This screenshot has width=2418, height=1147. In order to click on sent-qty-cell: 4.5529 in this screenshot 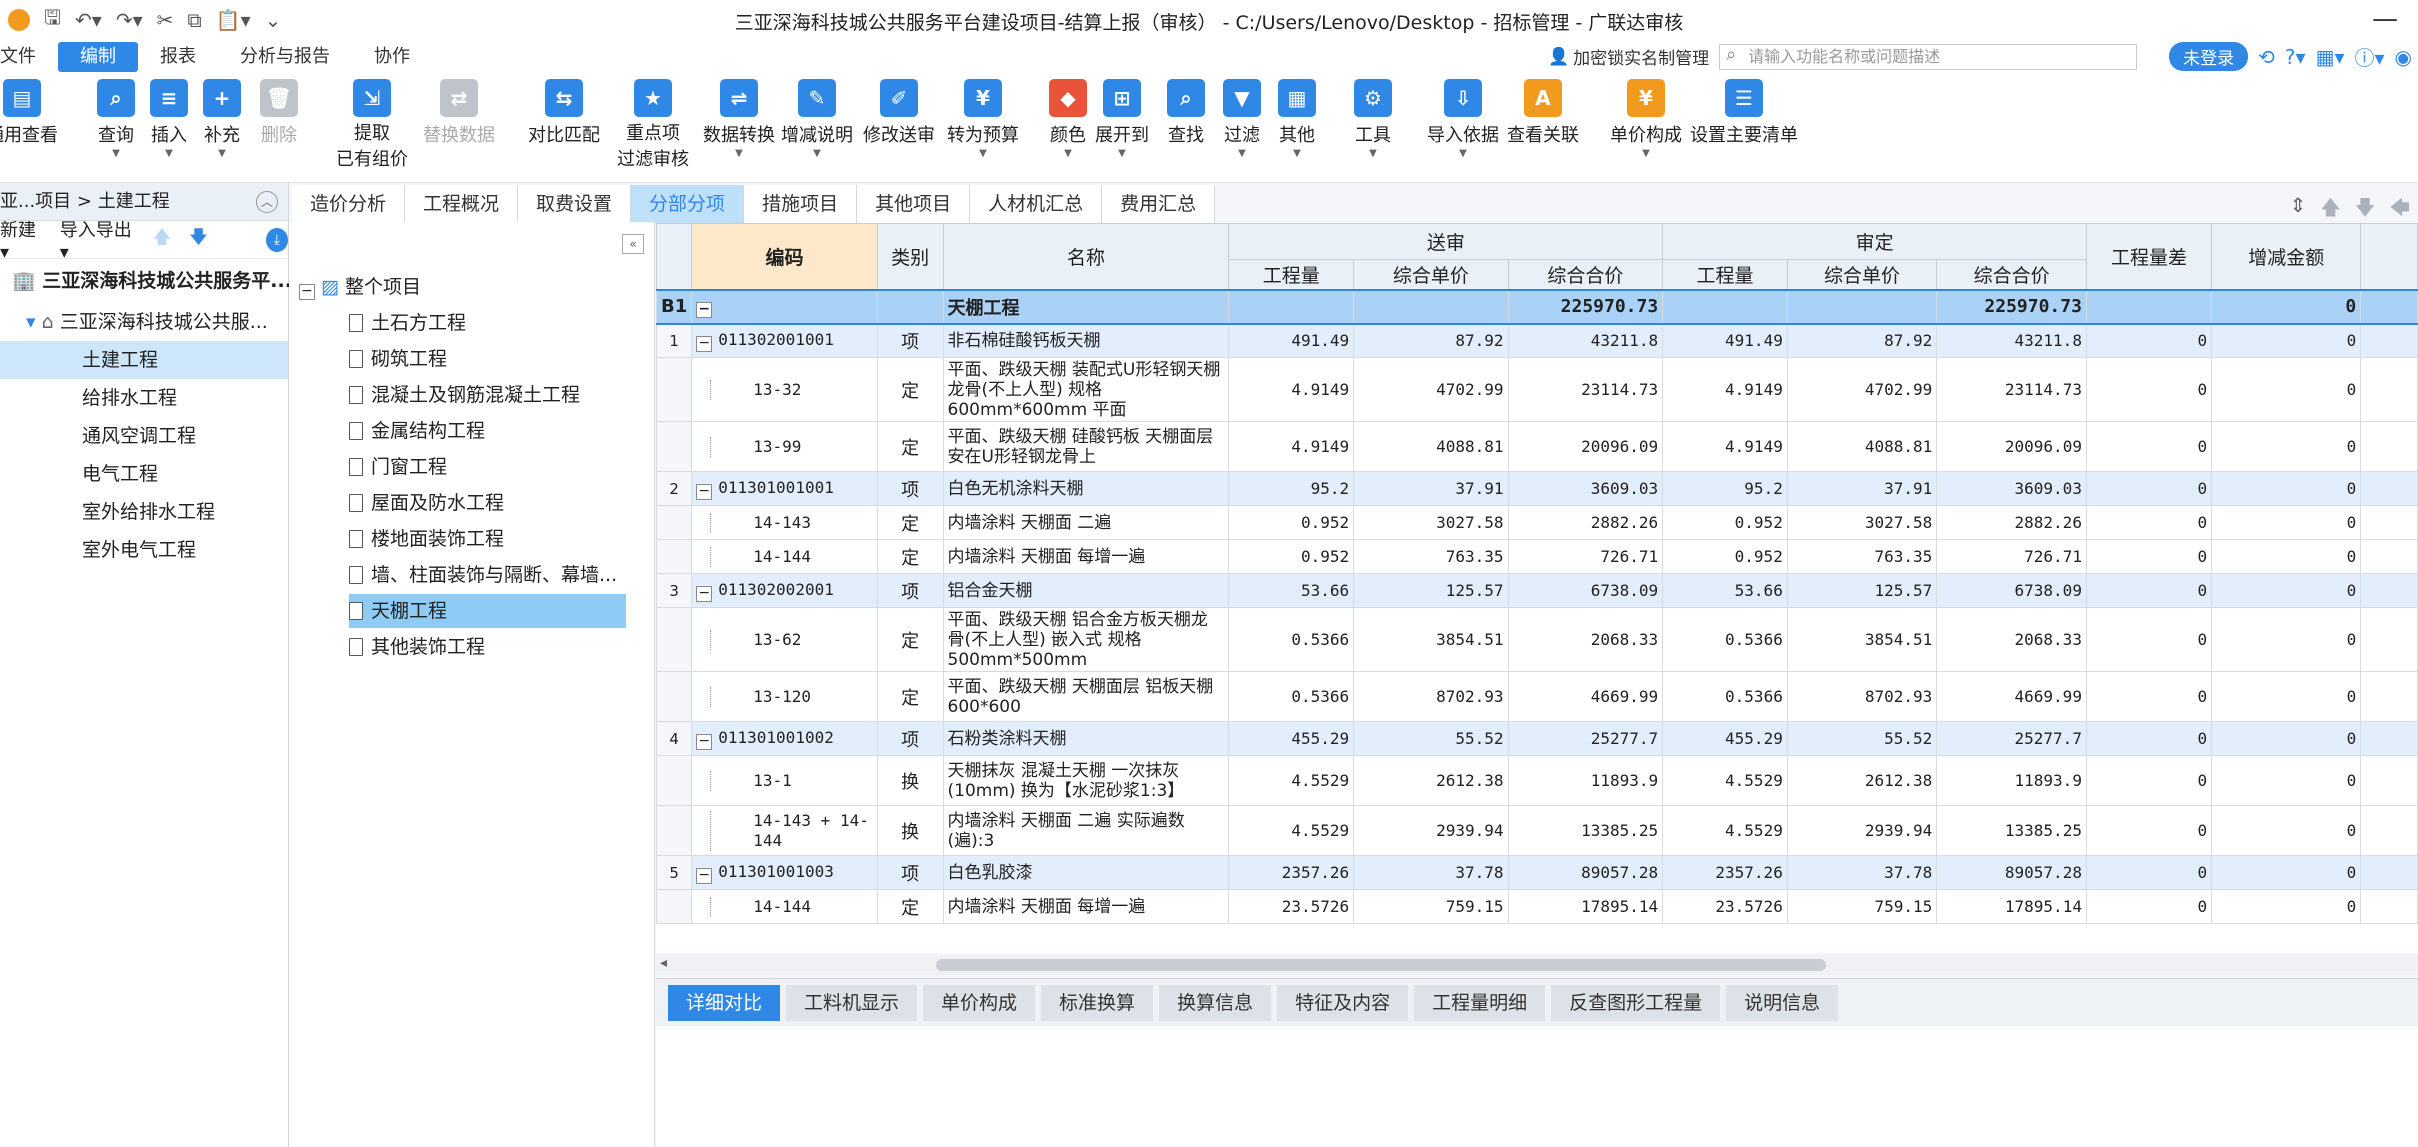, I will do `click(1291, 830)`.